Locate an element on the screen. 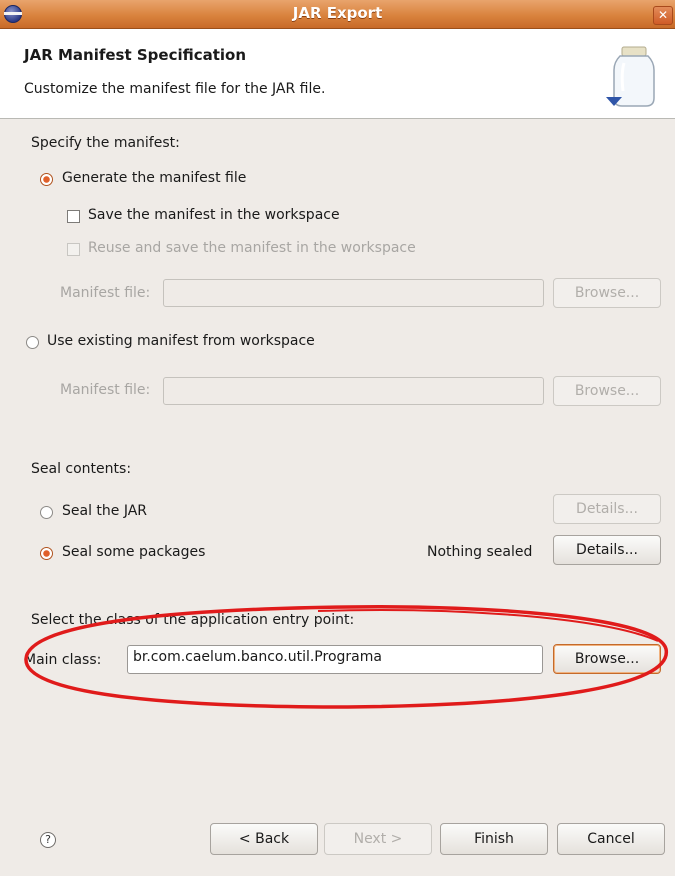  close-button: ✕ is located at coordinates (663, 15).